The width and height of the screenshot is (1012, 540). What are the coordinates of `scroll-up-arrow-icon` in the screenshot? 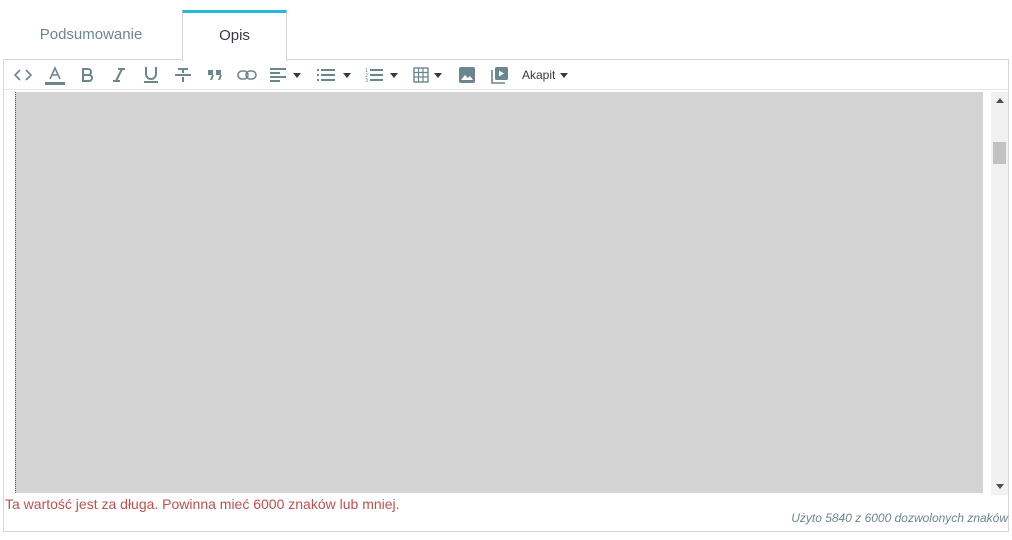 It's located at (1000, 100).